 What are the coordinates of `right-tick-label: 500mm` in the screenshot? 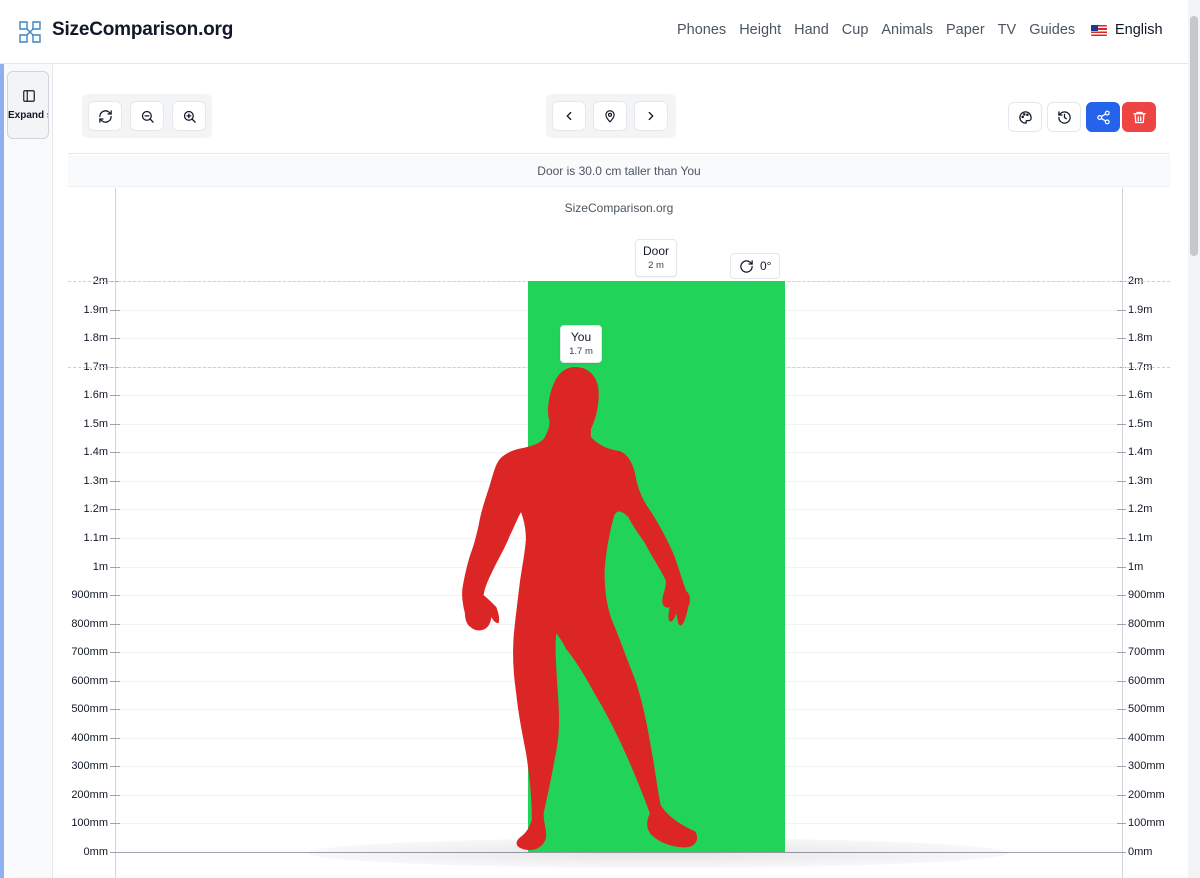 It's located at (1146, 709).